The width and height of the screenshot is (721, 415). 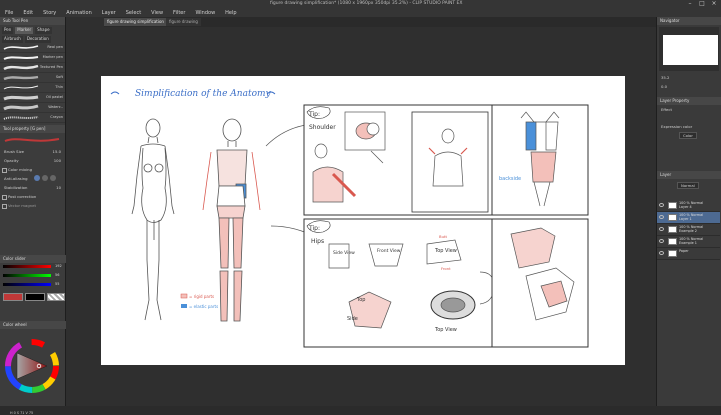 What do you see at coordinates (49, 13) in the screenshot?
I see `menu-story: Story` at bounding box center [49, 13].